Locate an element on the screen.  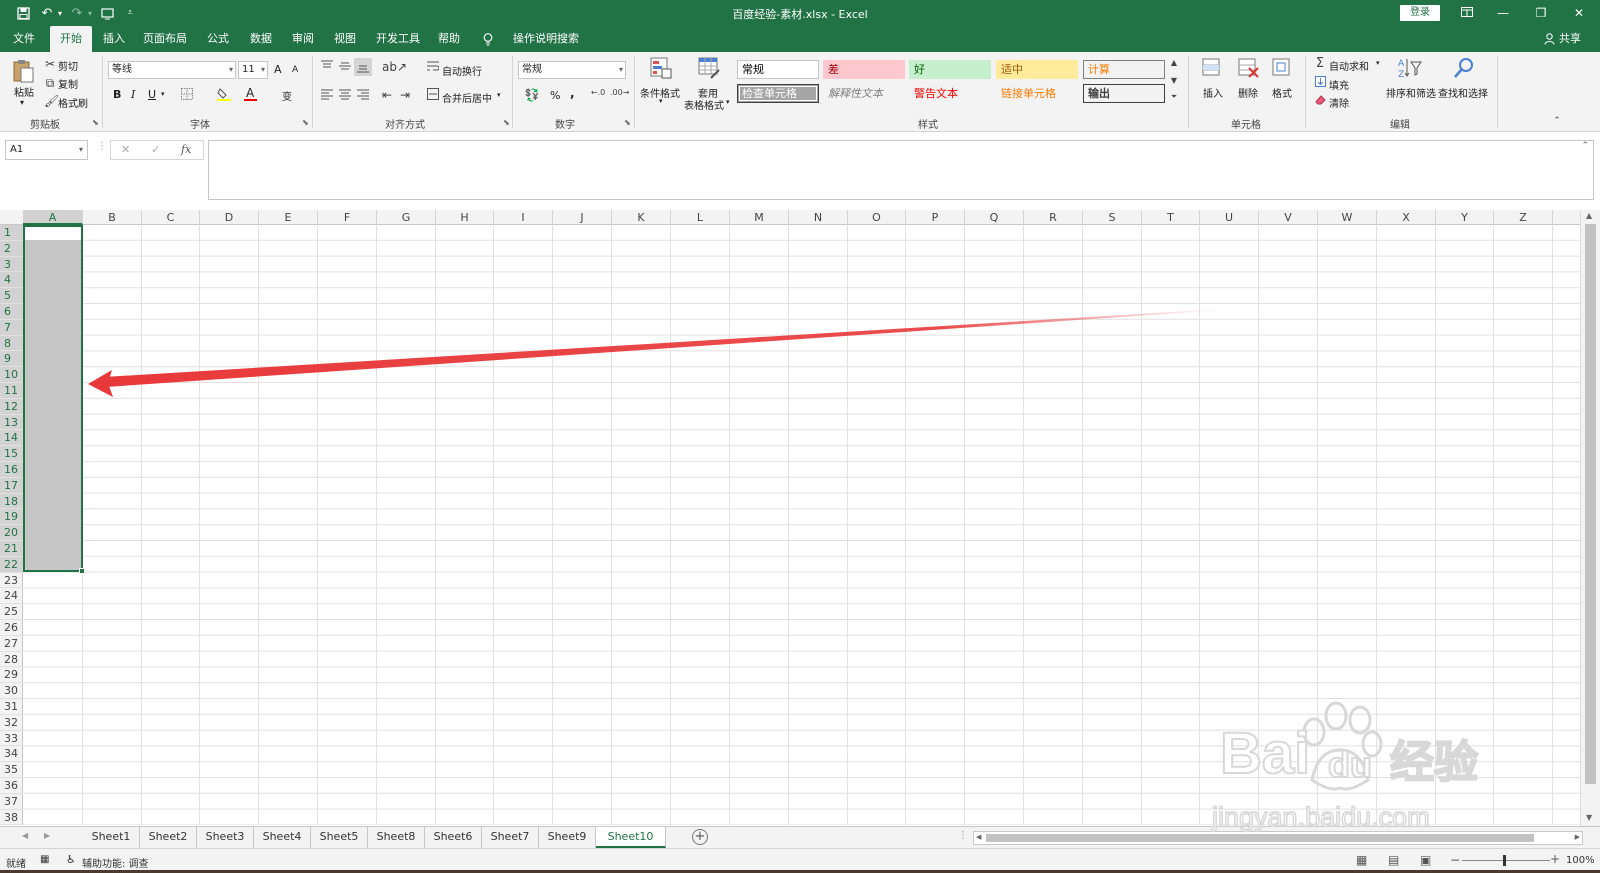
format-cells-icon is located at coordinates (1282, 69).